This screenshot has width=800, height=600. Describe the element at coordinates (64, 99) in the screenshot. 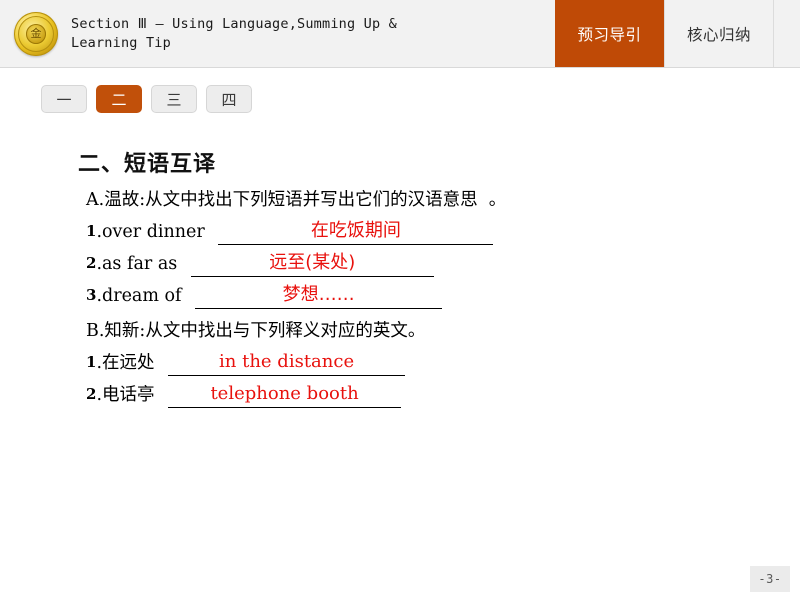

I see `subtab-one: 一` at that location.